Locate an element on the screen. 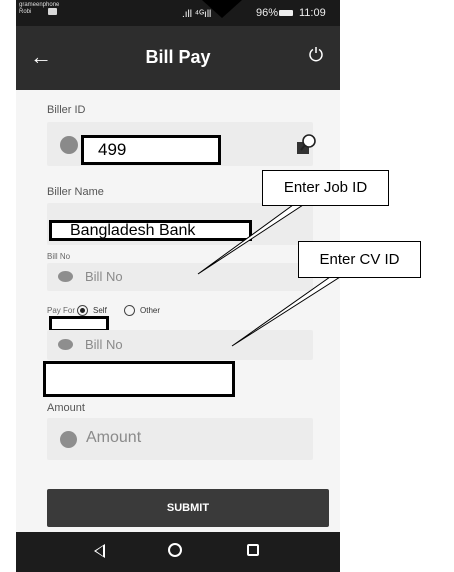  nav-recents-icon is located at coordinates (253, 550).